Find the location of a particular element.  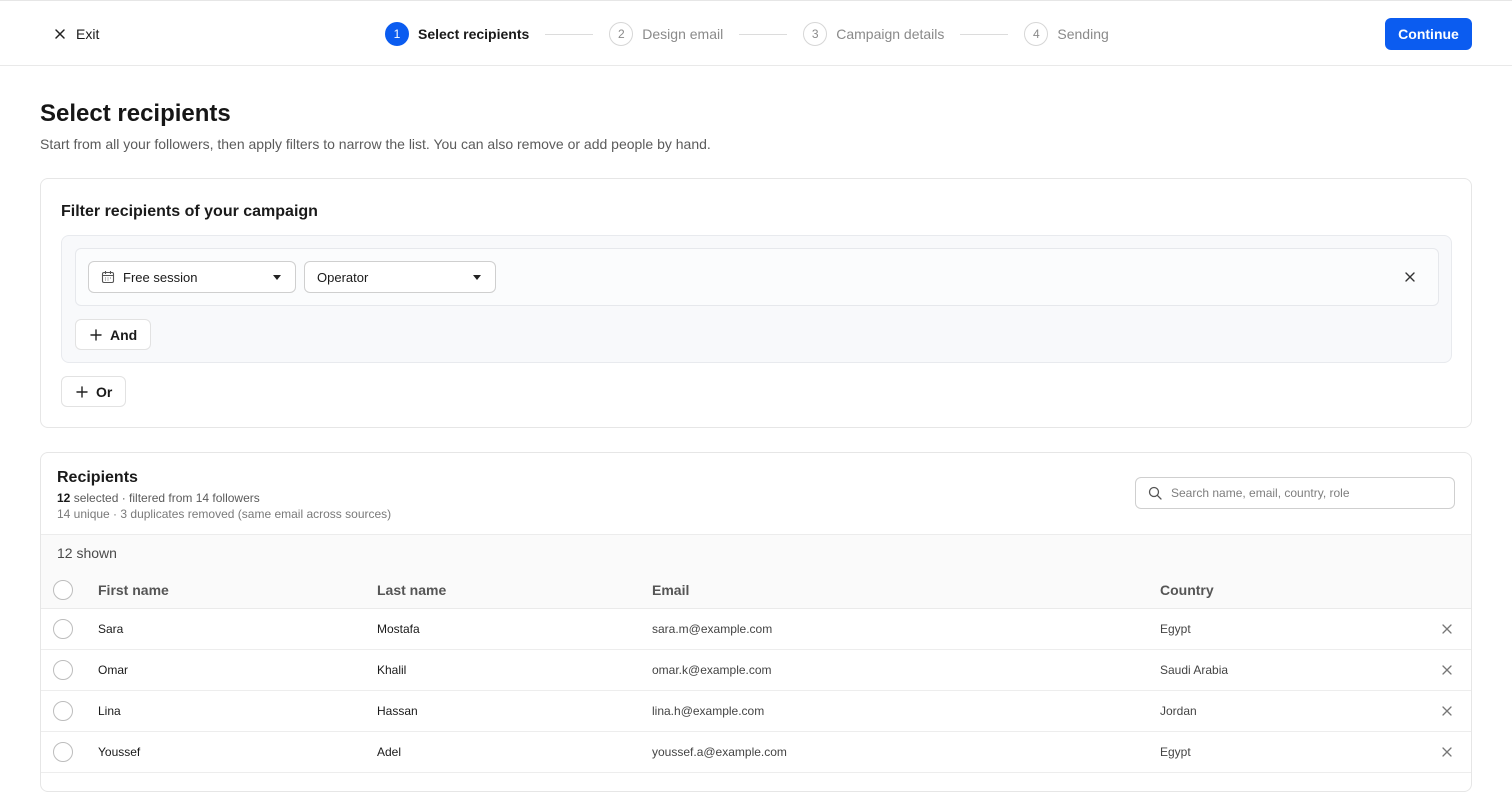

email-cell: sara.m@example.com is located at coordinates (712, 629).